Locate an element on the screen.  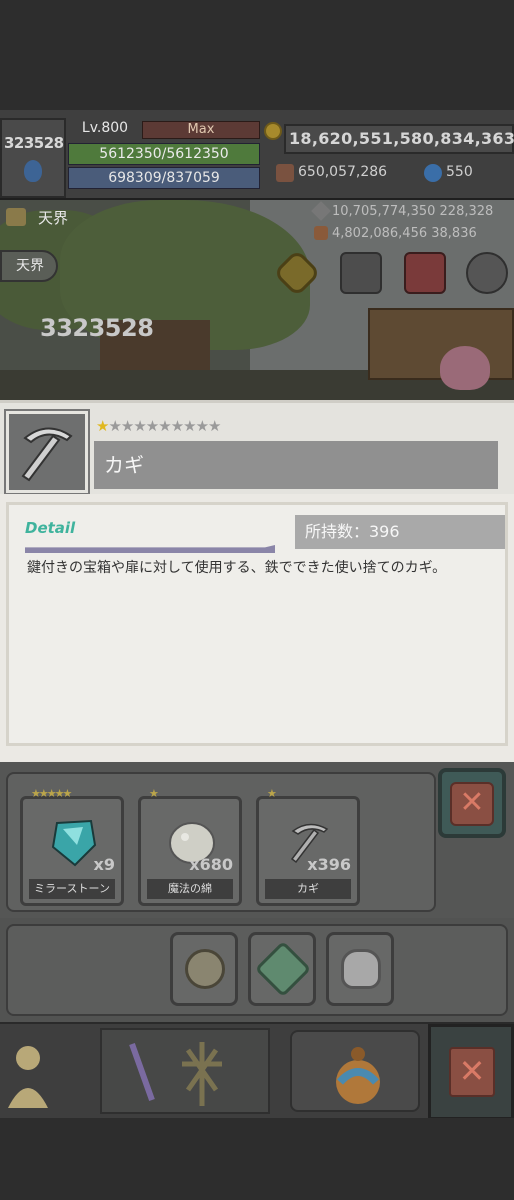
gear-button is located at coordinates (487, 273).